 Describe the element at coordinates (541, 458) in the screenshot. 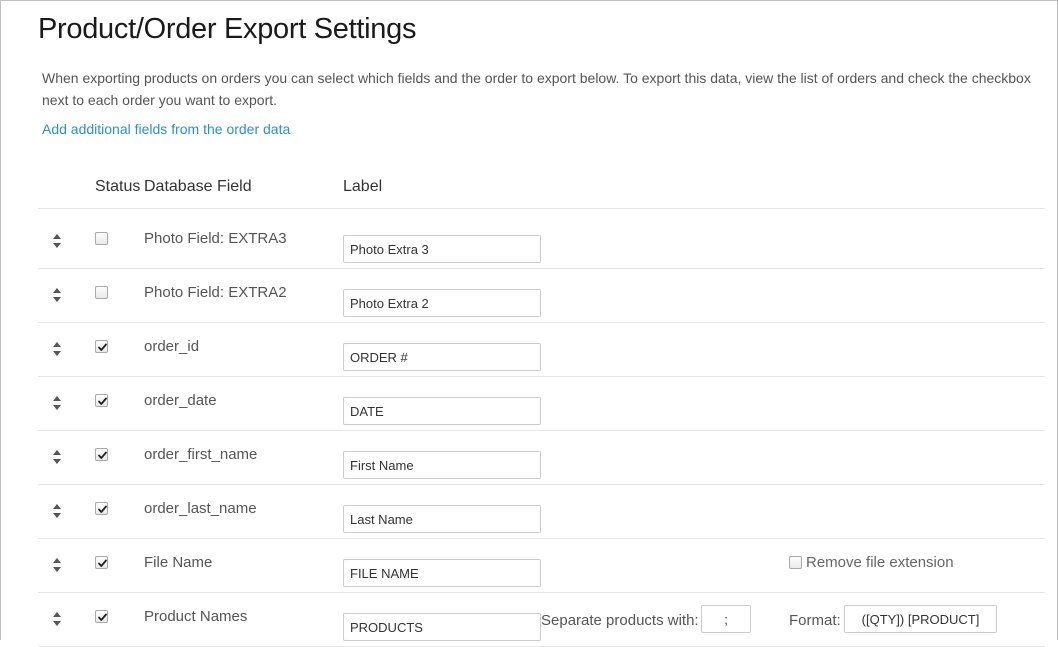

I see `table-row: order_first_name` at that location.